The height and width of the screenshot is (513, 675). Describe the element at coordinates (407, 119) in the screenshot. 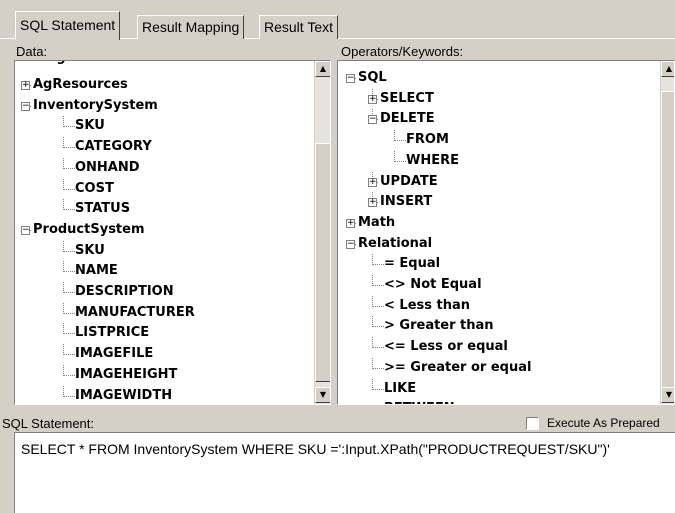

I see `tree-item: DELETE` at that location.